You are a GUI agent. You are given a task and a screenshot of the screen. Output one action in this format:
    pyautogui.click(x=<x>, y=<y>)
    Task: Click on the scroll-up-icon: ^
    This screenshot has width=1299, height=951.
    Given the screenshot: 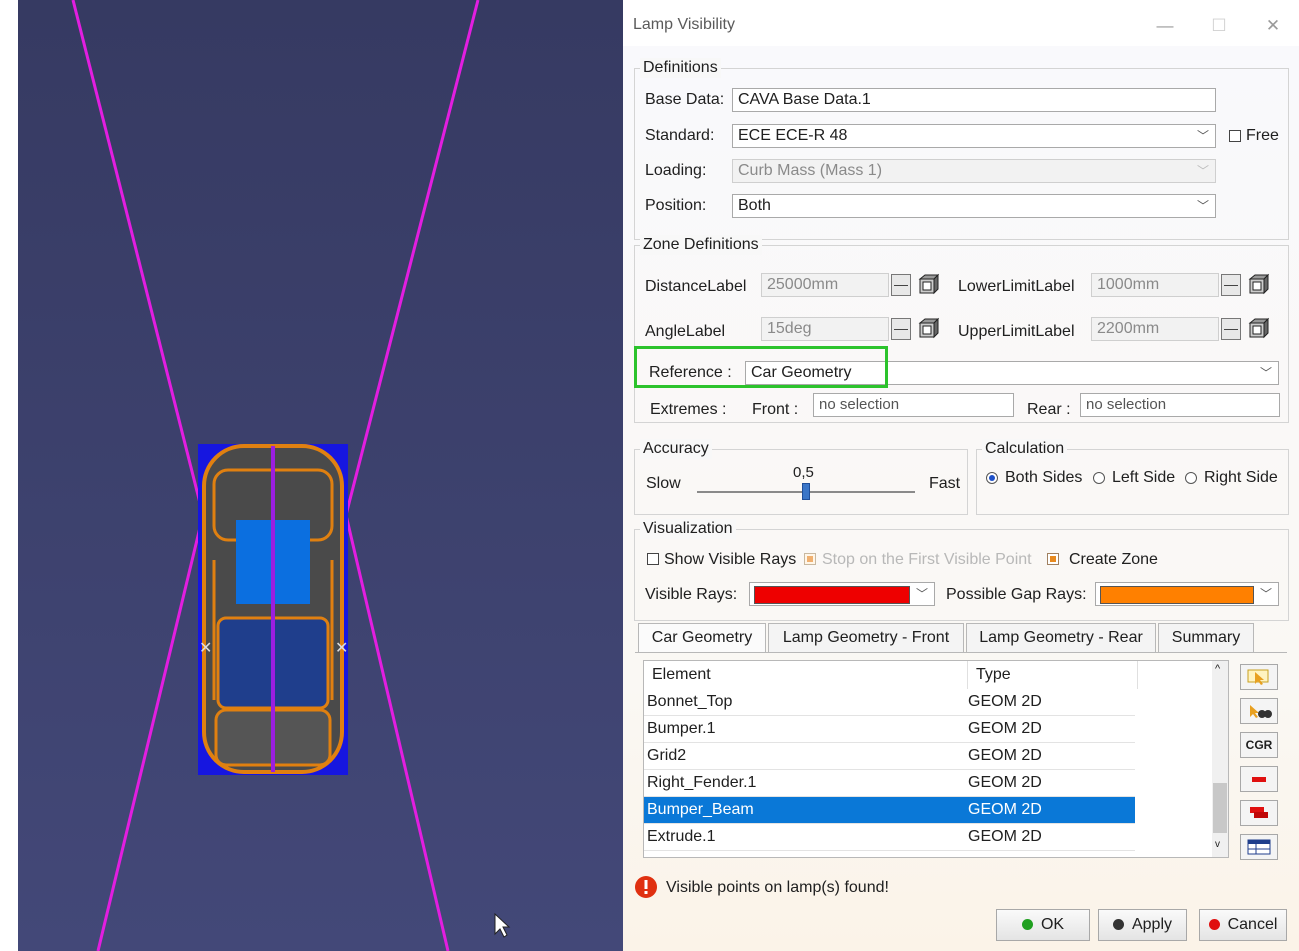 What is the action you would take?
    pyautogui.click(x=1217, y=669)
    